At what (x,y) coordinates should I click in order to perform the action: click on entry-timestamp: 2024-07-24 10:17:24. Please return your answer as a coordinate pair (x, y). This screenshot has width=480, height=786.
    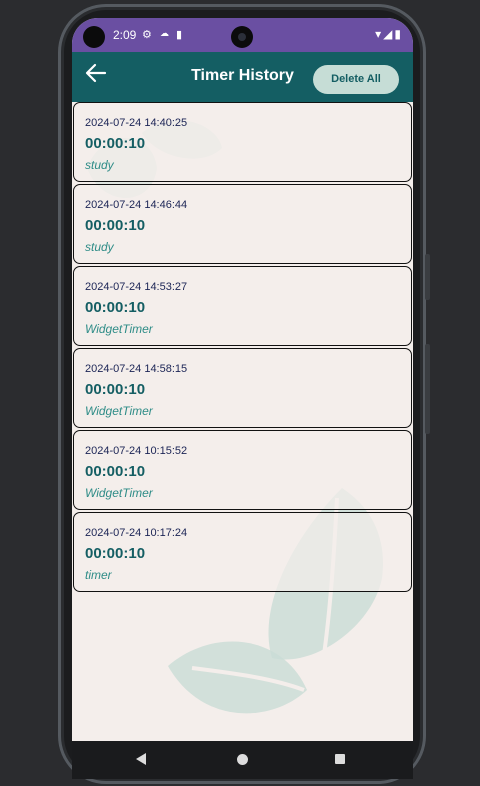
    Looking at the image, I should click on (136, 533).